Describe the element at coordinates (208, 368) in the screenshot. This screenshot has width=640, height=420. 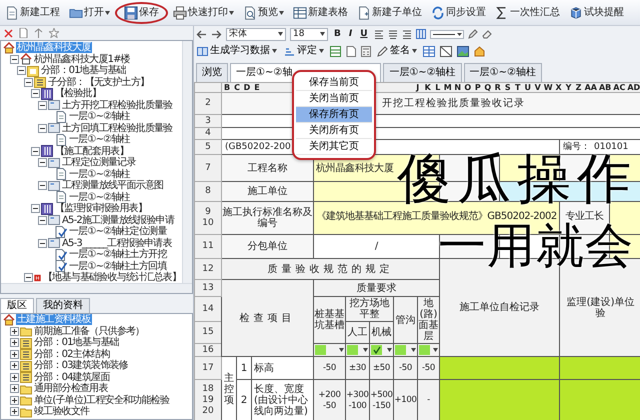
I see `row-number: 17` at that location.